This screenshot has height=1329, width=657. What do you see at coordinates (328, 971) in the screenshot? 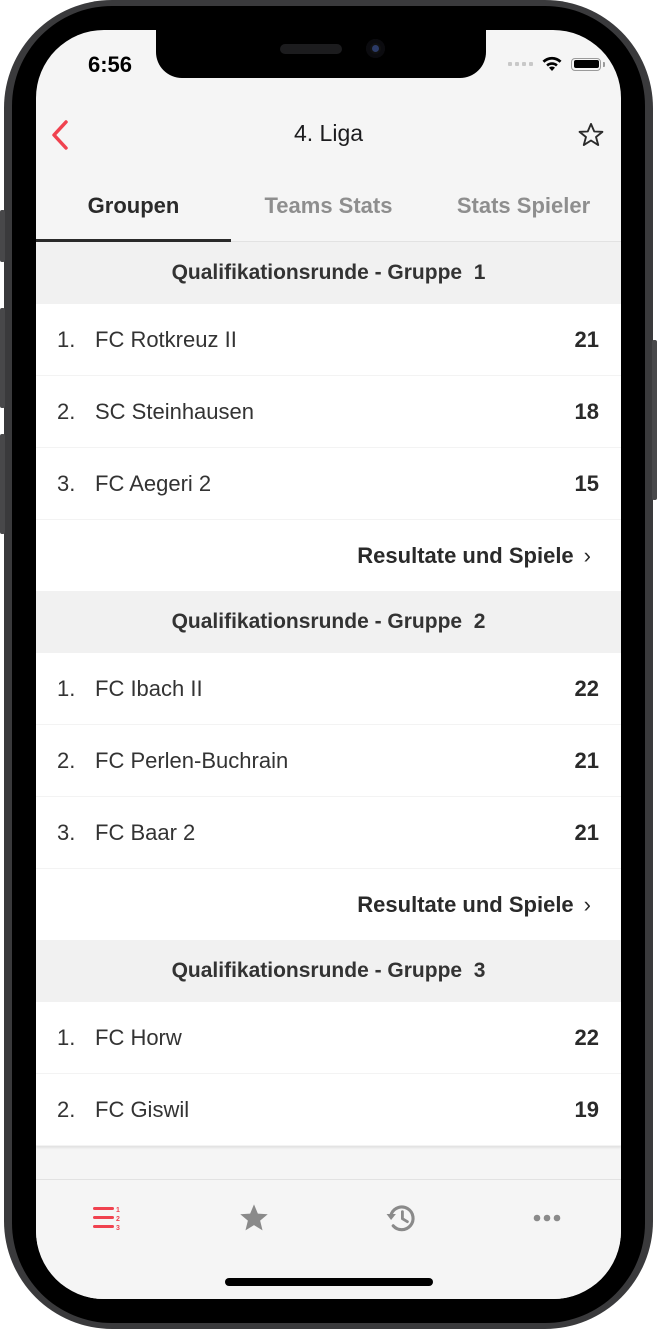
I see `group-header: Qualifikationsrunde - Gruppe 3` at bounding box center [328, 971].